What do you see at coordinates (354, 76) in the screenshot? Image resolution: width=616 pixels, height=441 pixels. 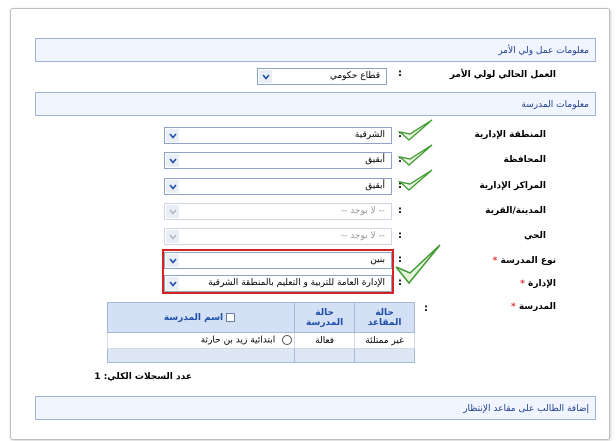 I see `current-work-value: قطاع حكومي` at bounding box center [354, 76].